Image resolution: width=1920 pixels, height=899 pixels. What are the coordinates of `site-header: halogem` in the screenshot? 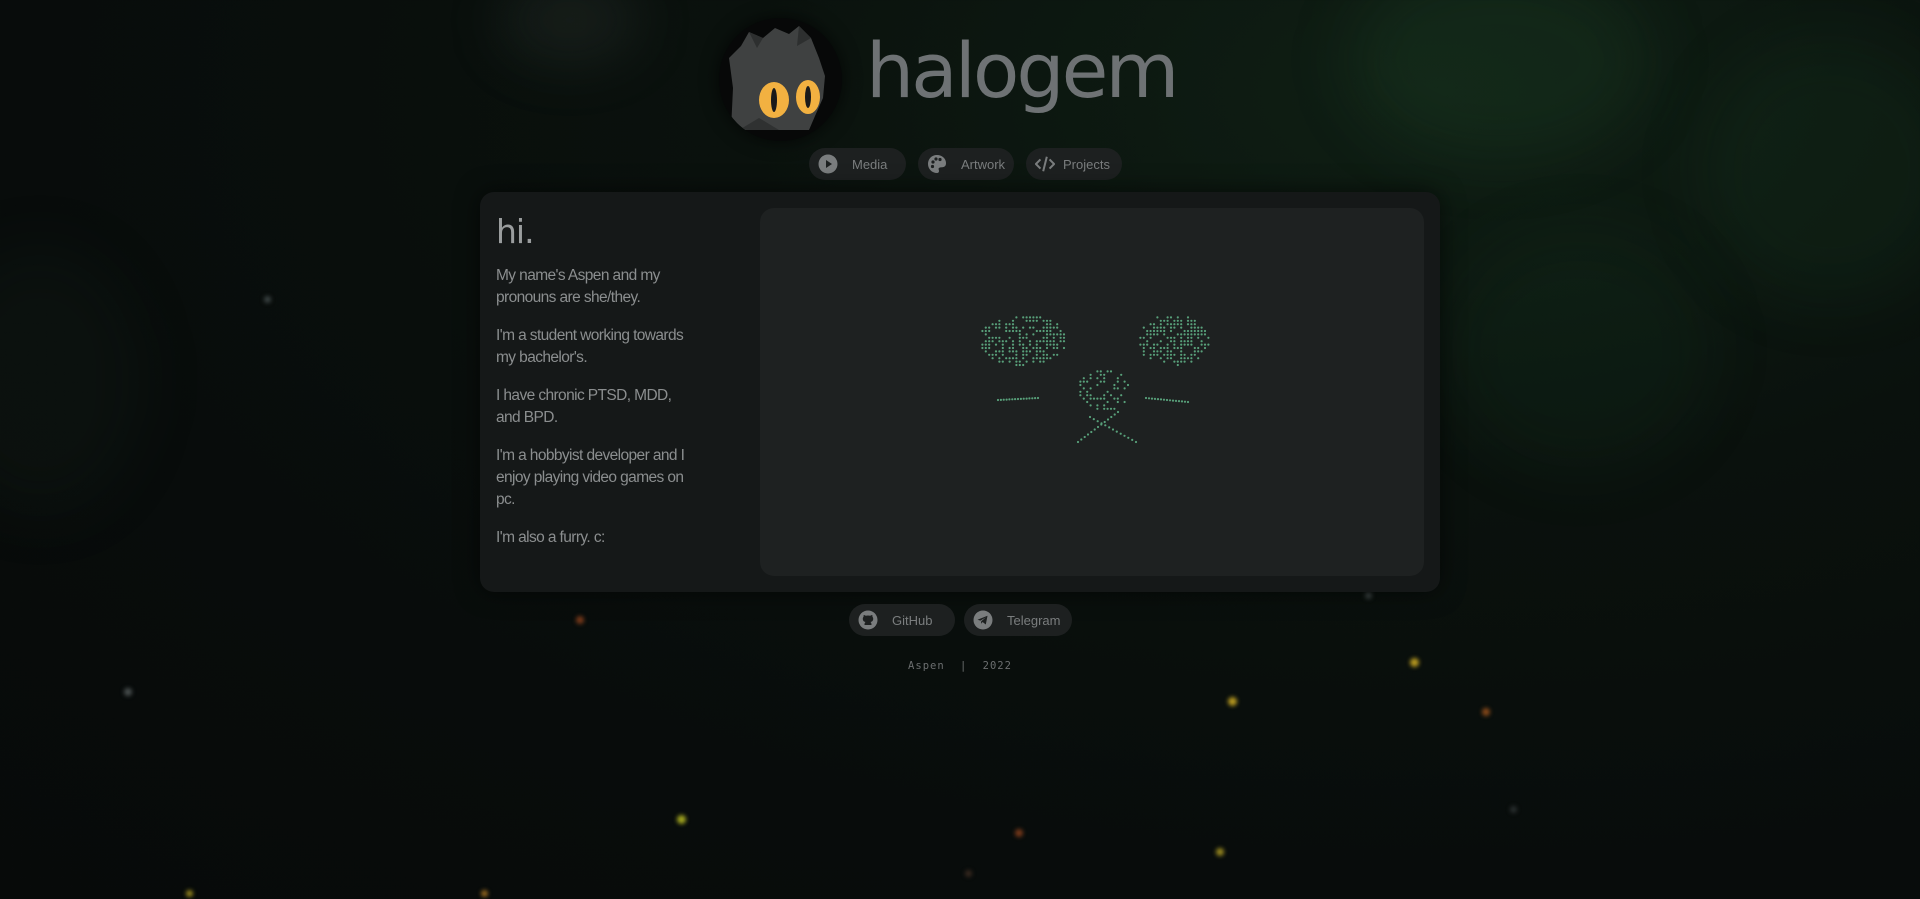 It's located at (949, 79).